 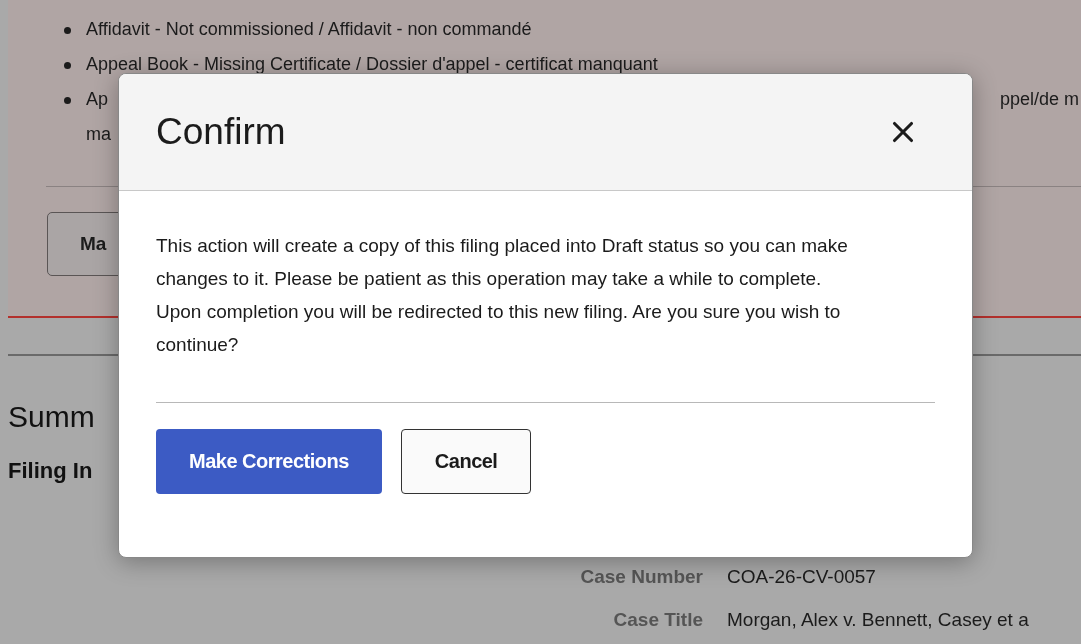 I want to click on section-heading: Filing In, so click(x=50, y=471).